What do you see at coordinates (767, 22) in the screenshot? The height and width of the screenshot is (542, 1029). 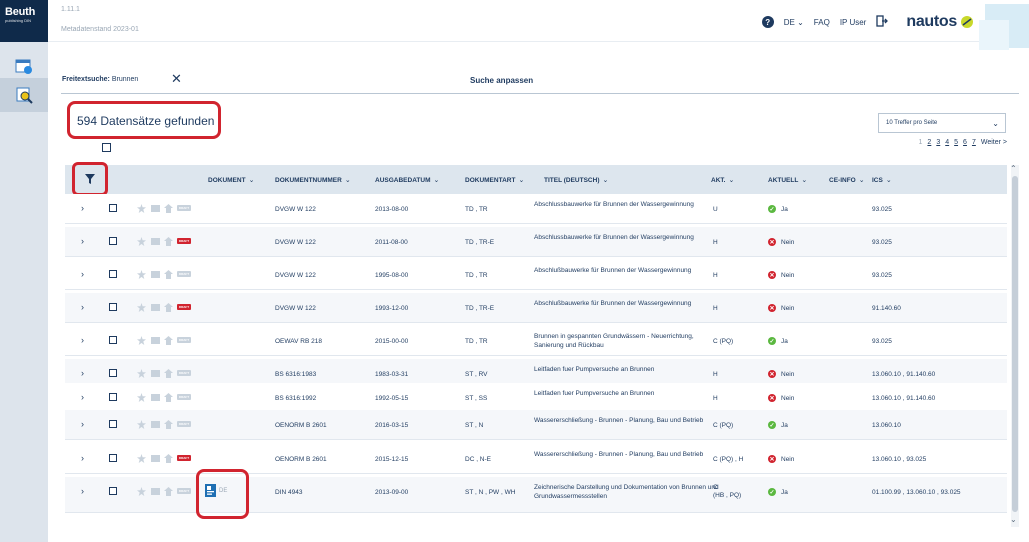 I see `help-icon: ?` at bounding box center [767, 22].